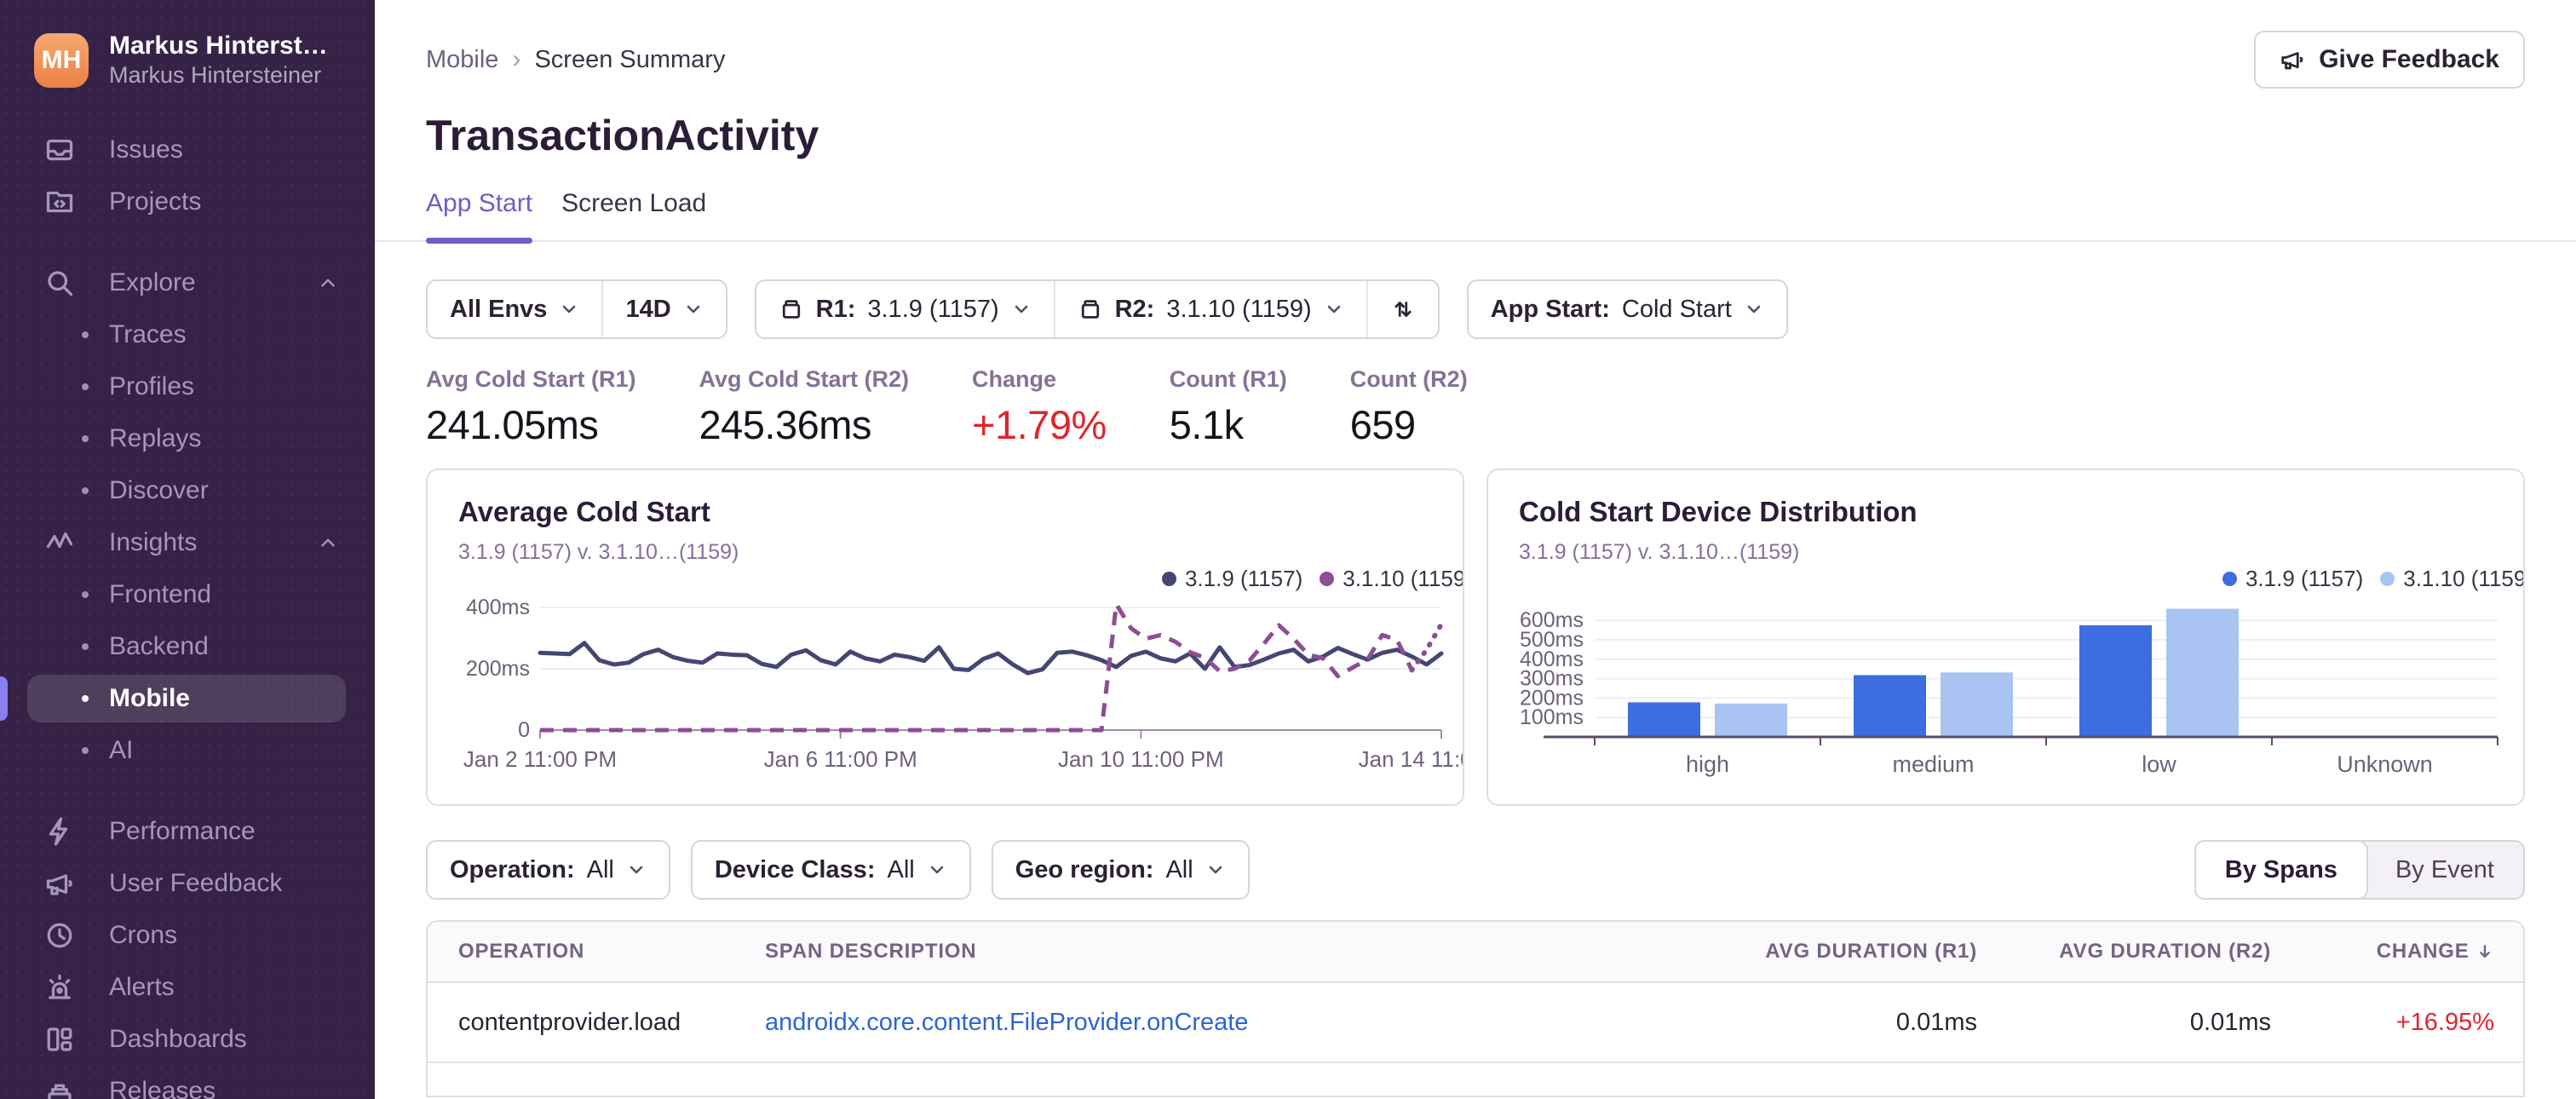  I want to click on geo-region-filter: Geo region: All, so click(1121, 870).